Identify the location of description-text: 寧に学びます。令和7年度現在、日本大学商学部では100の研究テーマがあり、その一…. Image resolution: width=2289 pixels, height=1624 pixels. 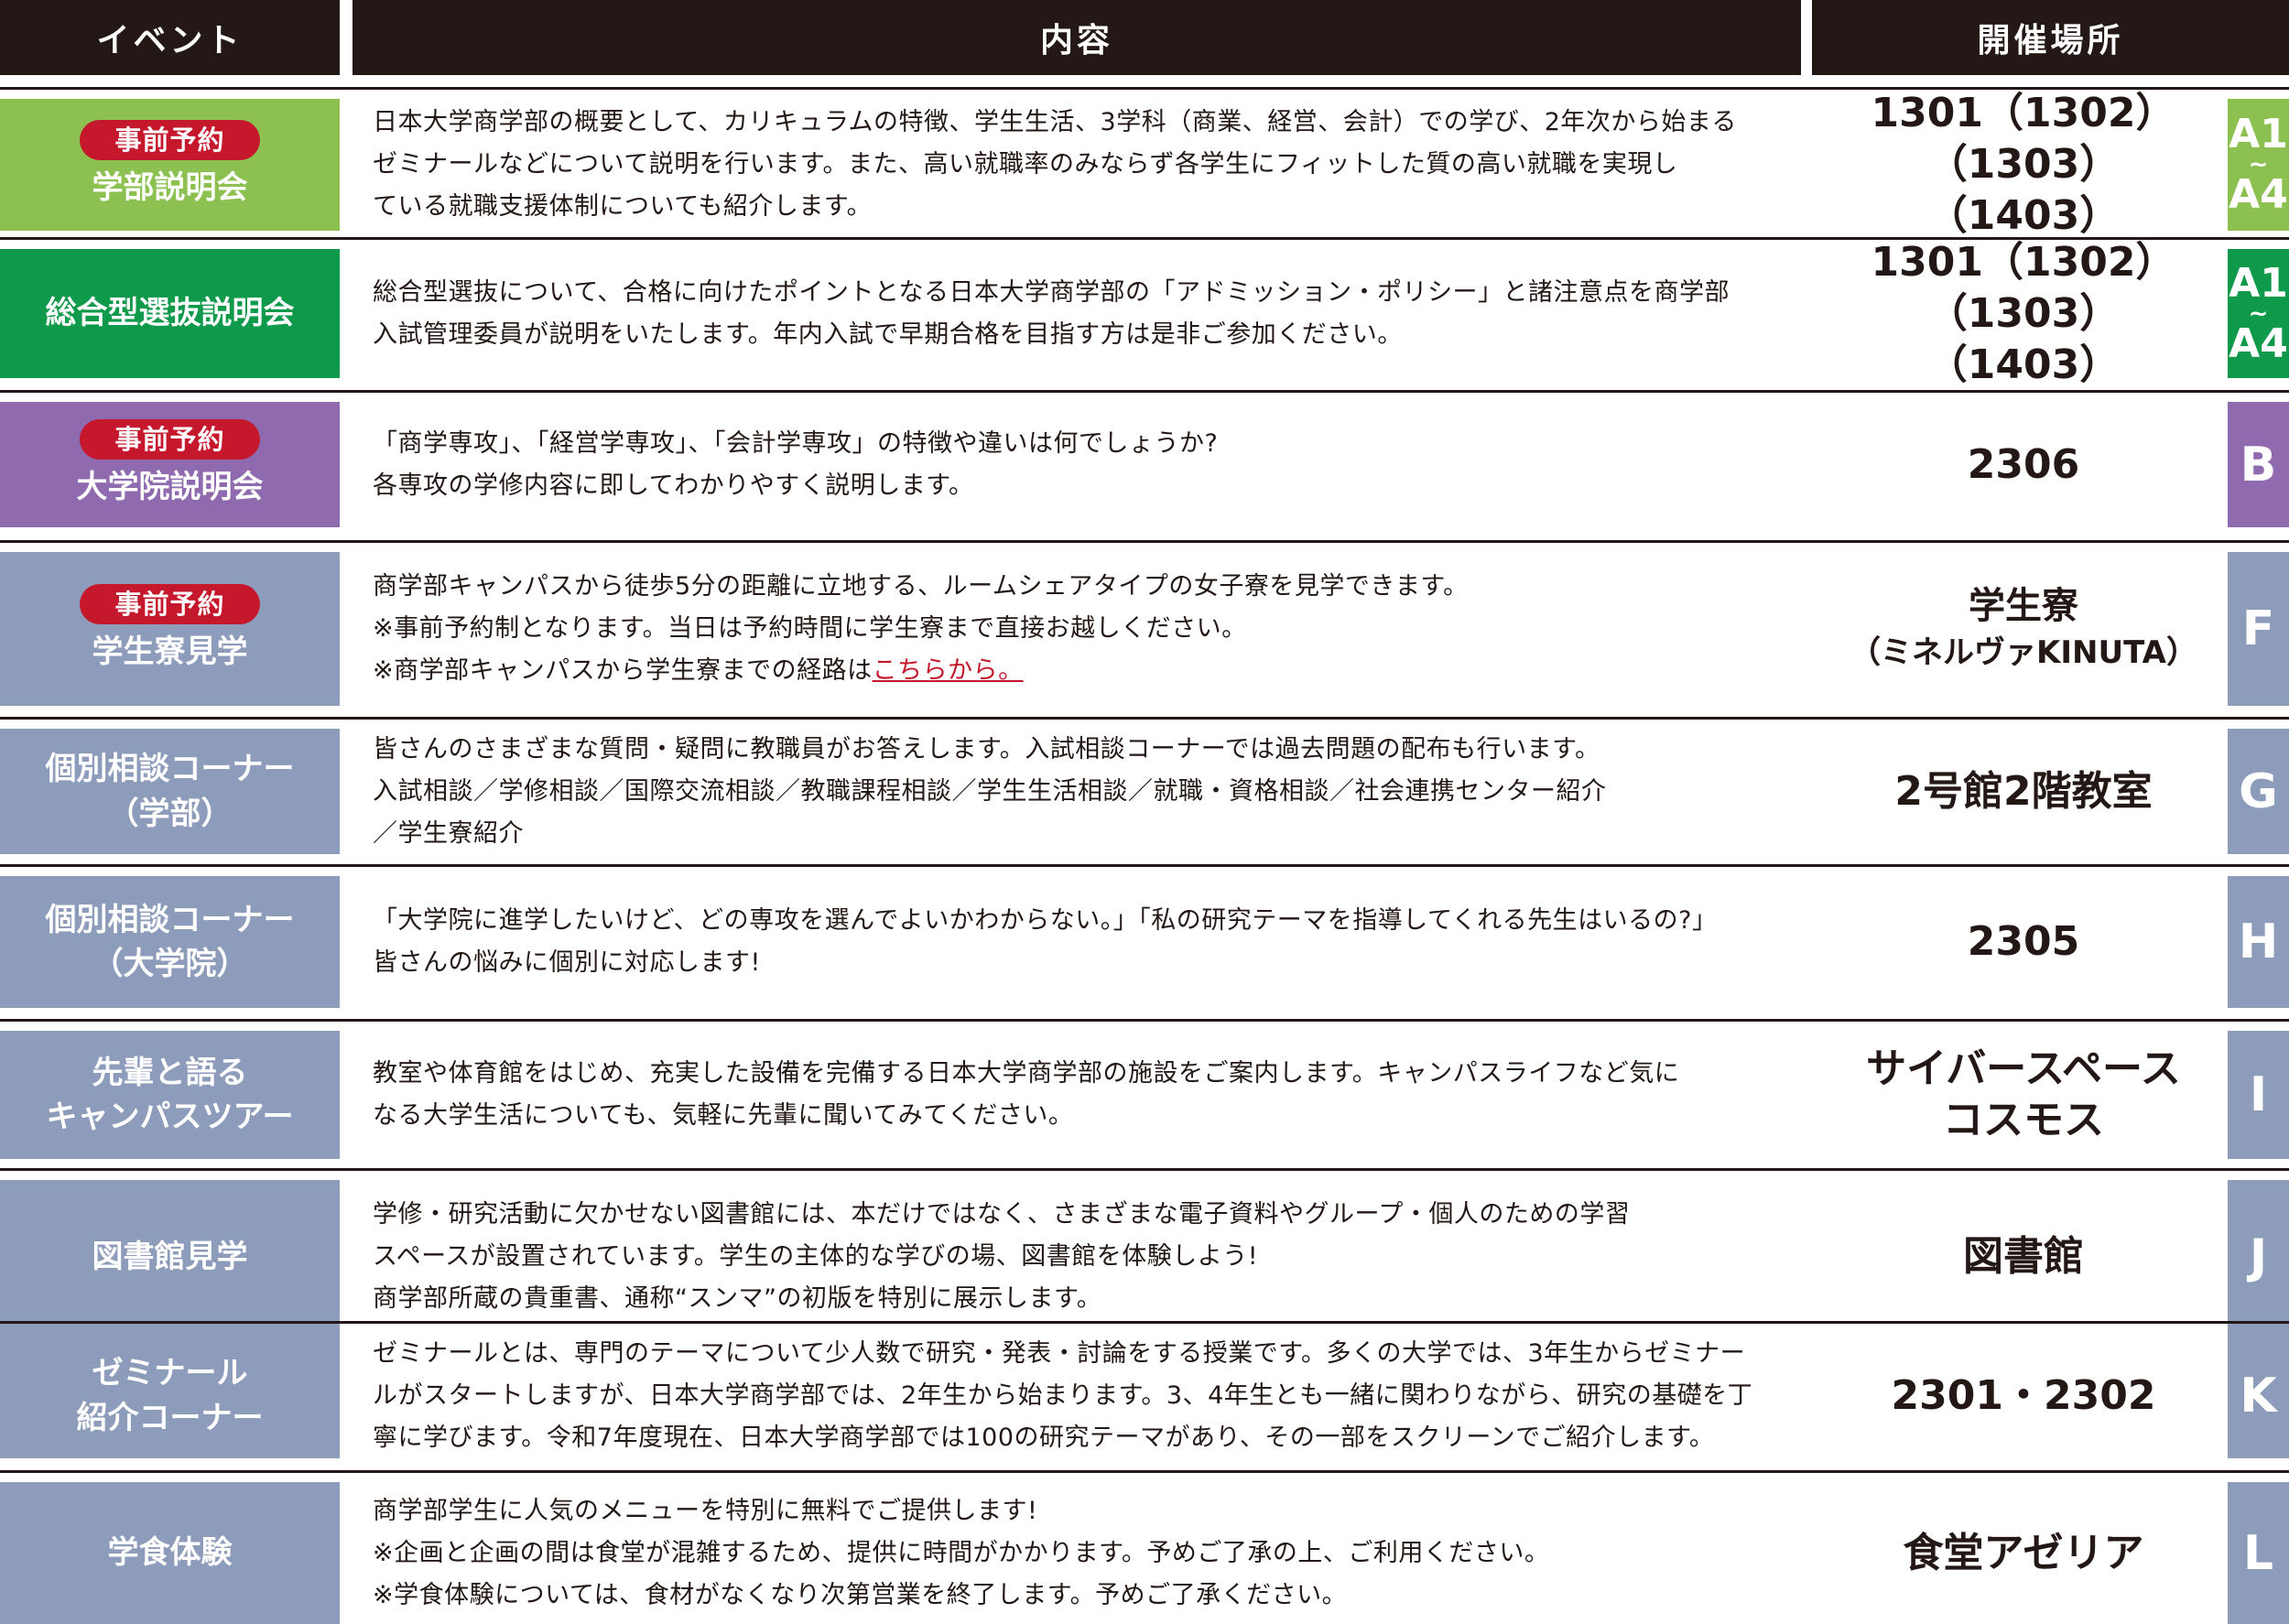
(1044, 1437).